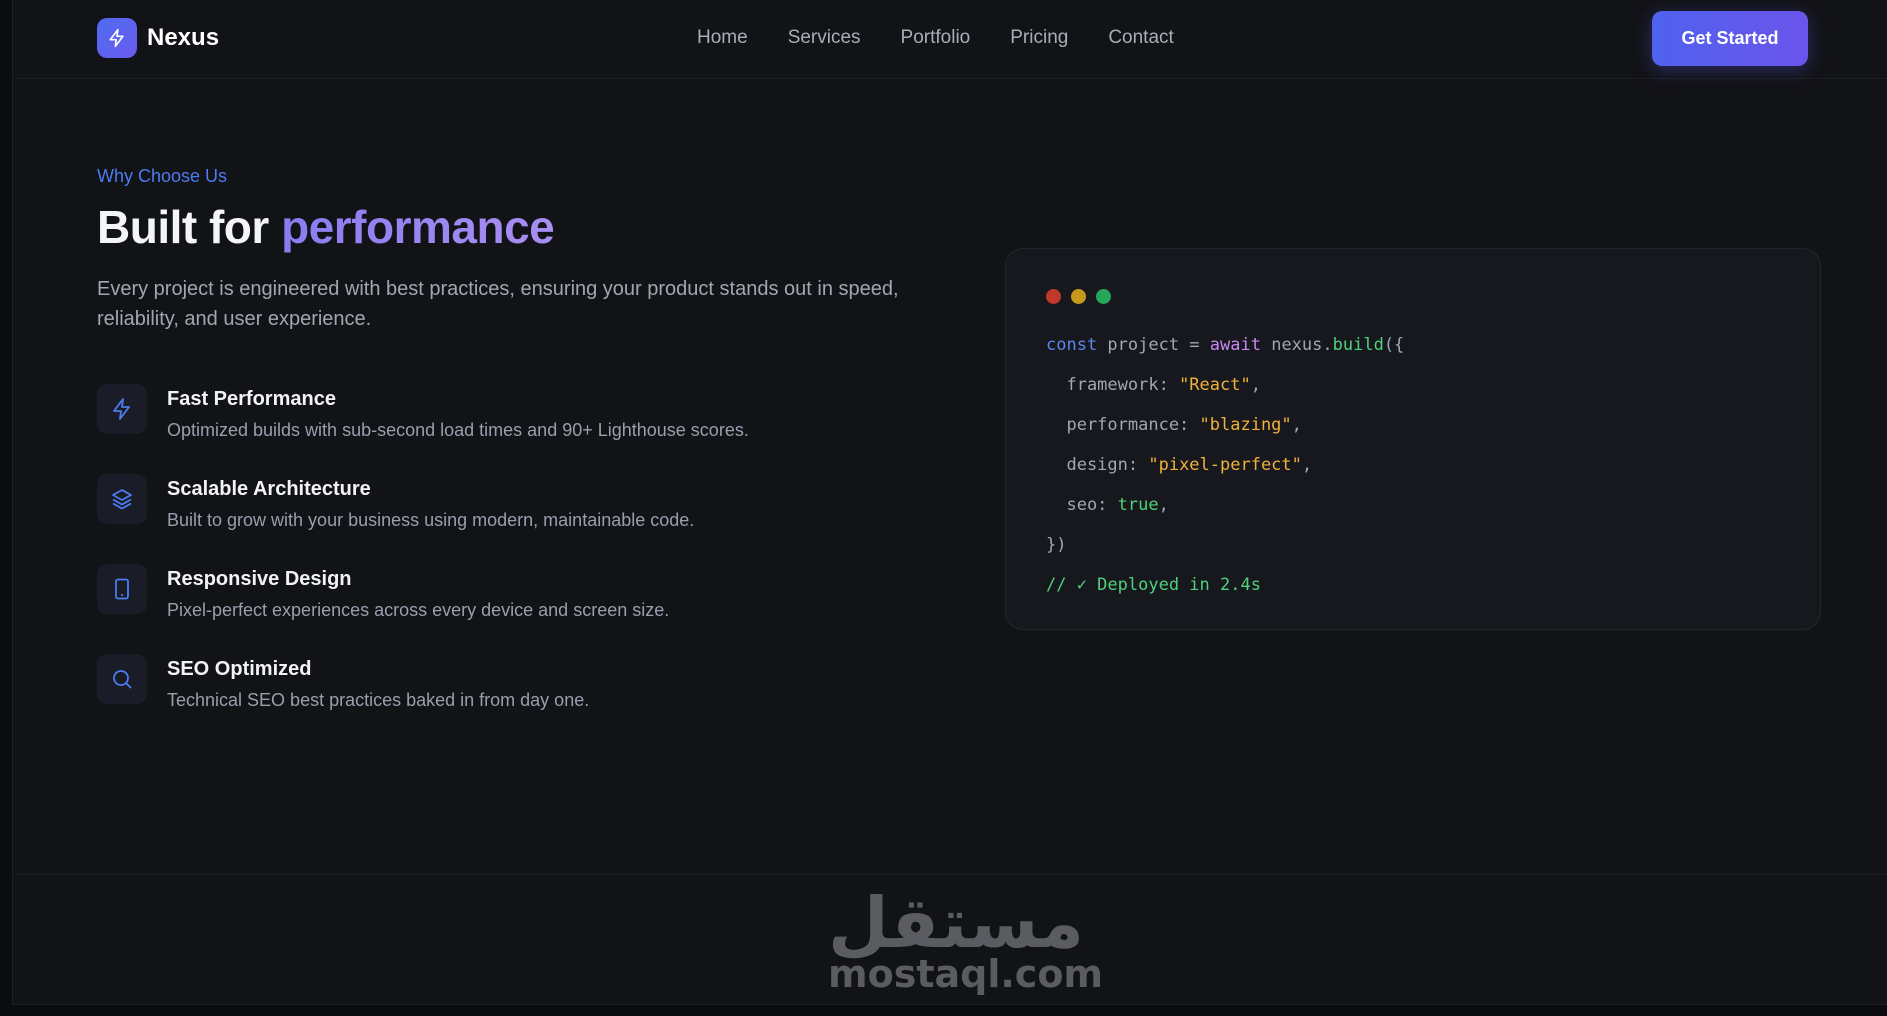 The height and width of the screenshot is (1016, 1887). I want to click on code-key: framework:, so click(1113, 385).